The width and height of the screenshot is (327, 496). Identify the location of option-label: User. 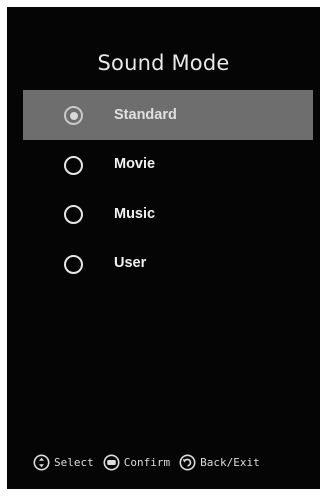
(130, 263).